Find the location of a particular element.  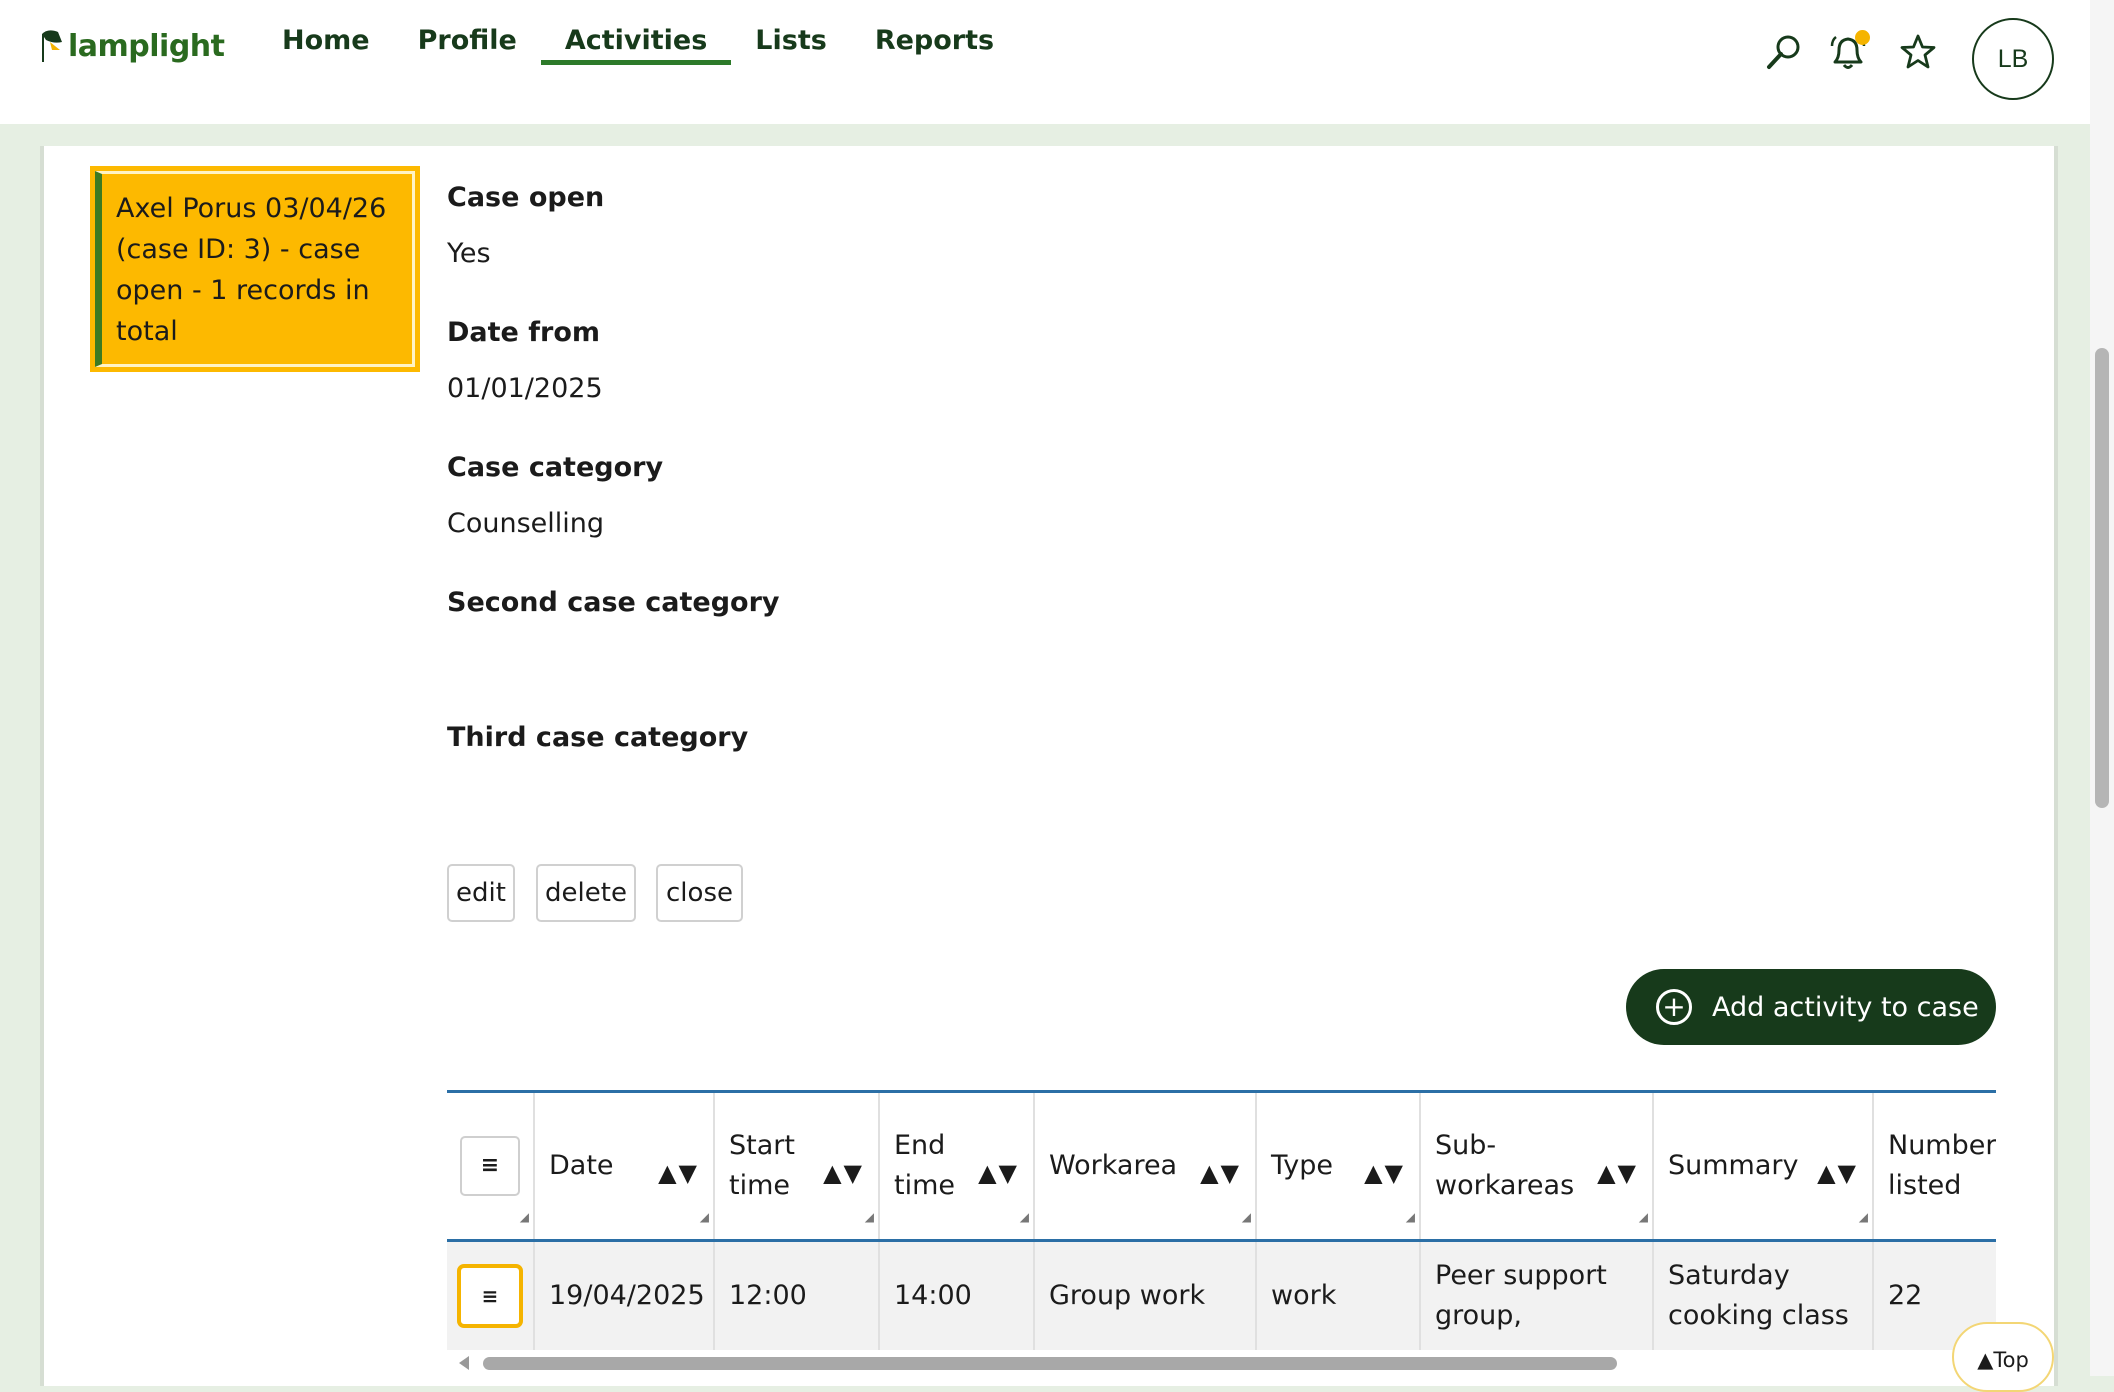

field-value-case-open: Yes is located at coordinates (469, 253).